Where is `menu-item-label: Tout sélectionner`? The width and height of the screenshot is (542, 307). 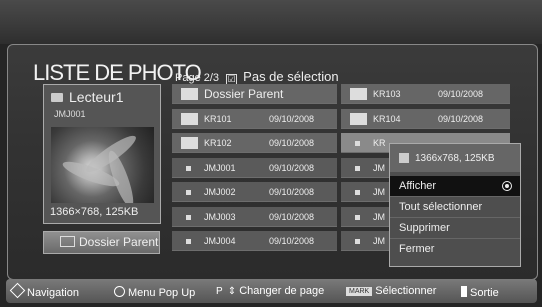
menu-item-label: Tout sélectionner is located at coordinates (441, 207).